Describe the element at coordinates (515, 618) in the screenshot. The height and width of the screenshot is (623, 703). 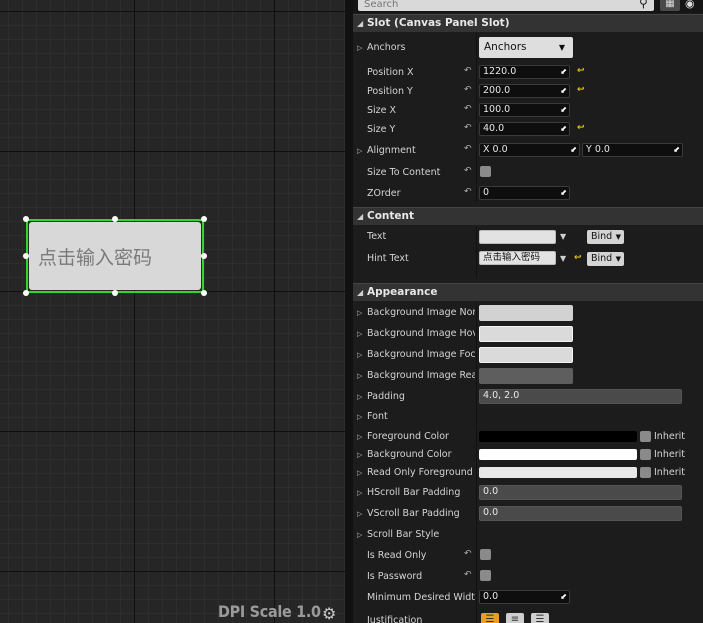
I see `align-center-icon: ≡` at that location.